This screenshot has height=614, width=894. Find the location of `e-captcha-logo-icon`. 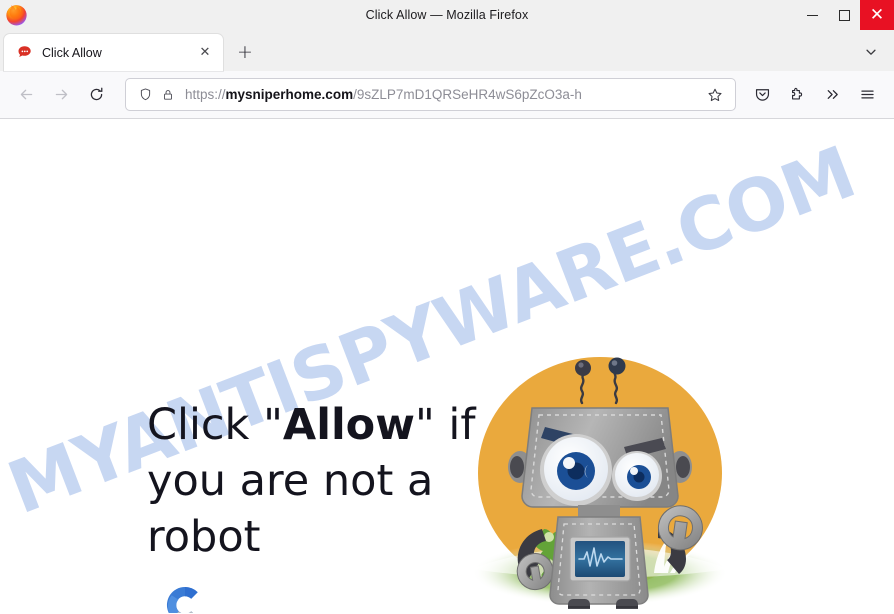

e-captcha-logo-icon is located at coordinates (185, 598).